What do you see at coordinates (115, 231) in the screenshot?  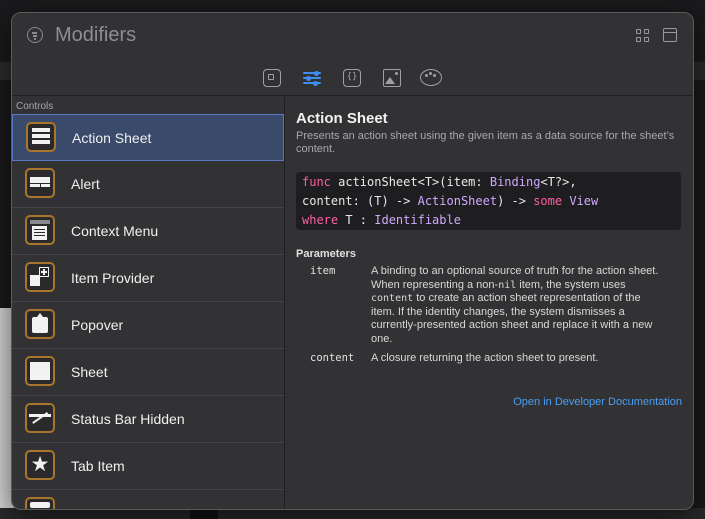 I see `list-item-label: Context Menu` at bounding box center [115, 231].